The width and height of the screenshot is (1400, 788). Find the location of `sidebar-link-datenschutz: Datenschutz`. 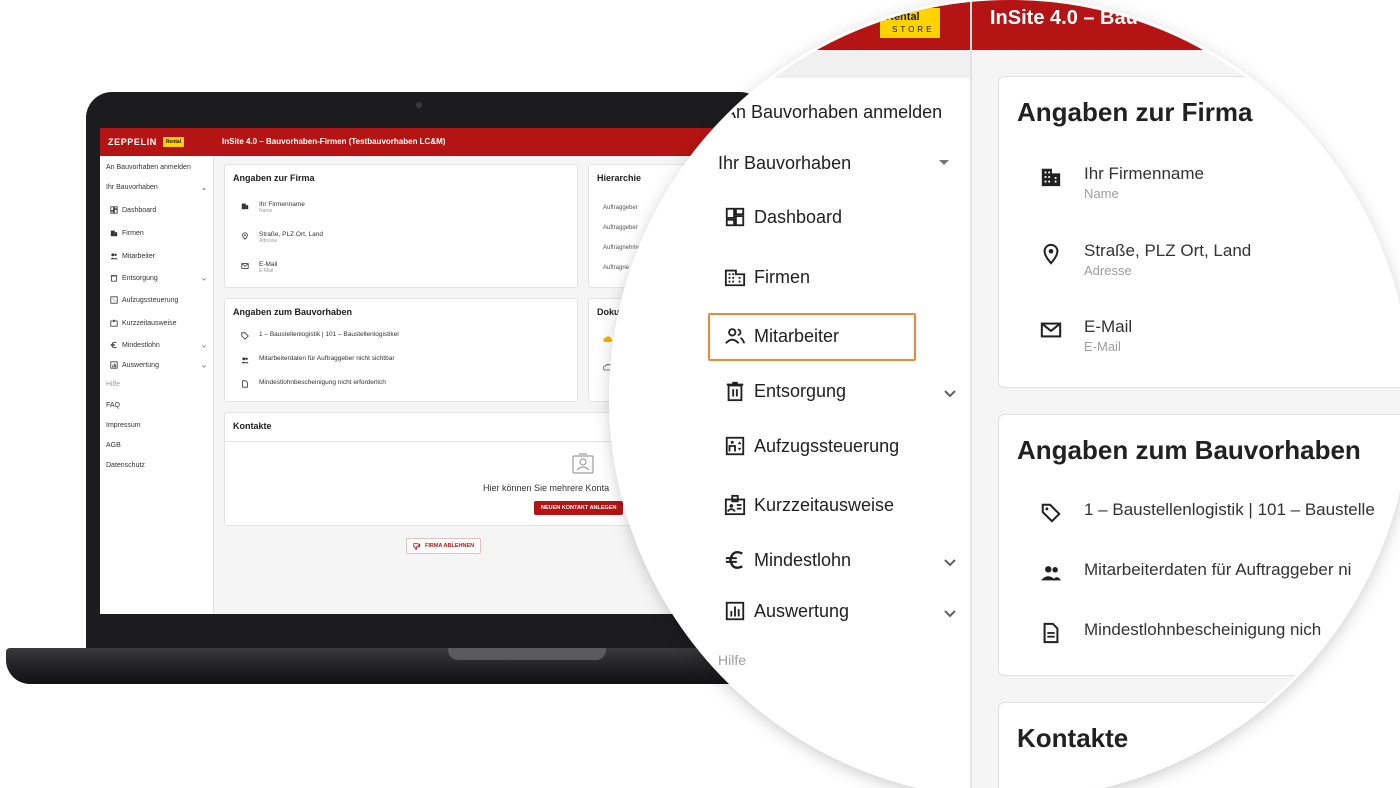

sidebar-link-datenschutz: Datenschutz is located at coordinates (125, 465).